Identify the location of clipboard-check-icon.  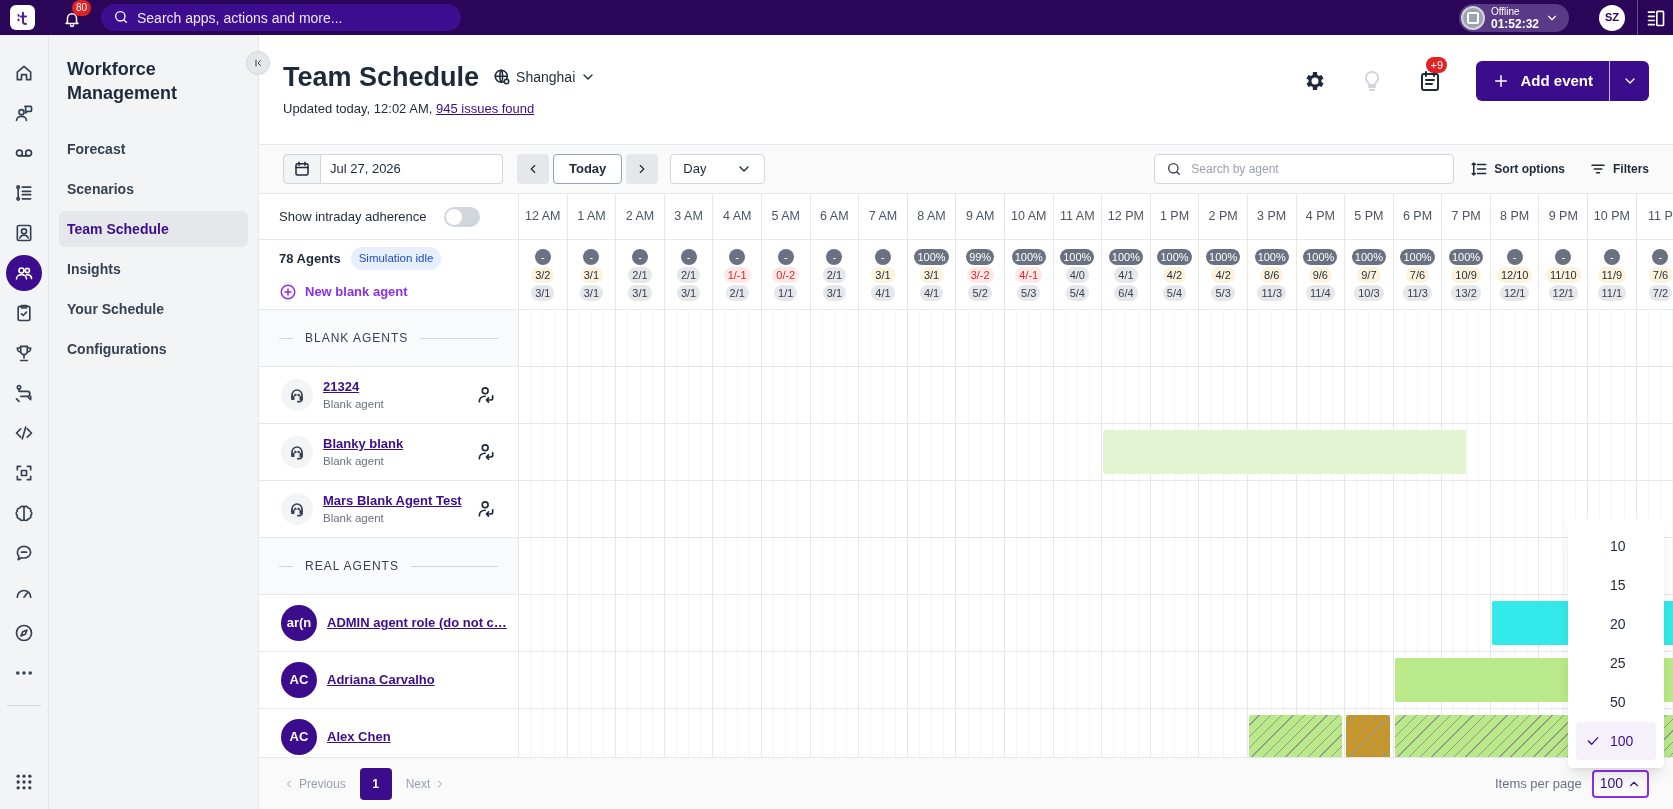
(24, 313).